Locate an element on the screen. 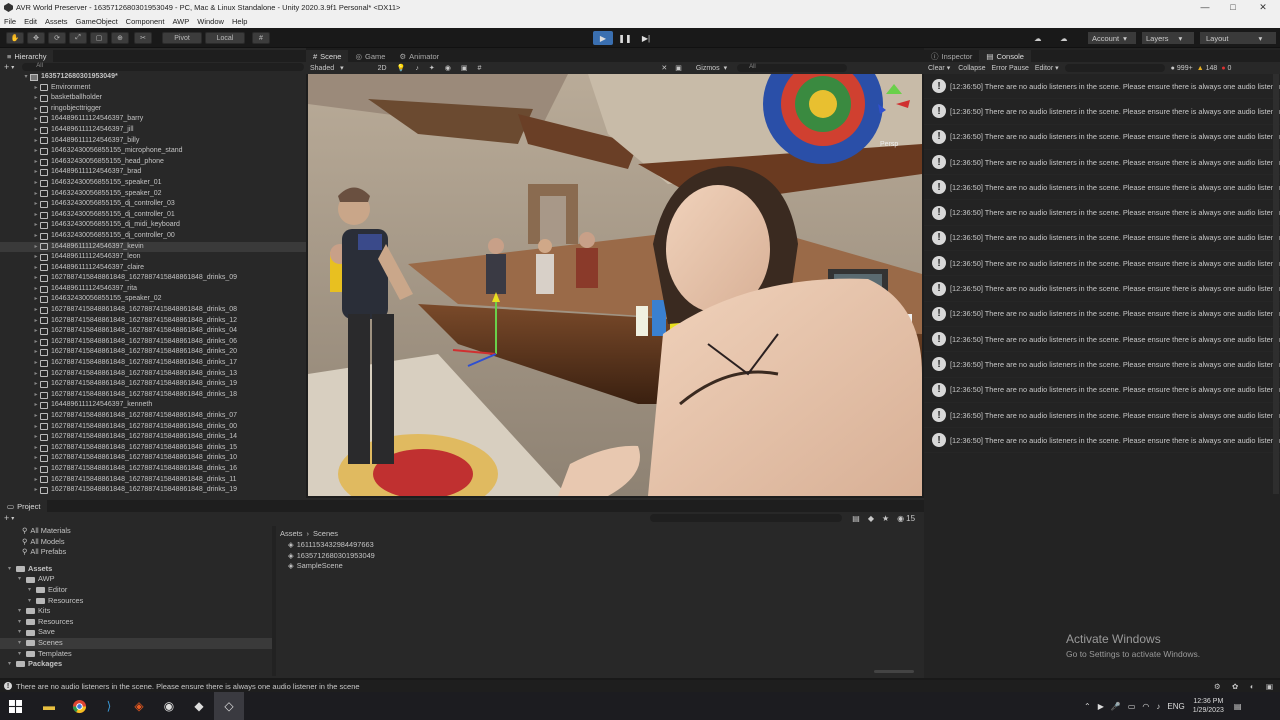 The height and width of the screenshot is (720, 1280). hierarchy-item: ▸ Environment is located at coordinates (153, 88).